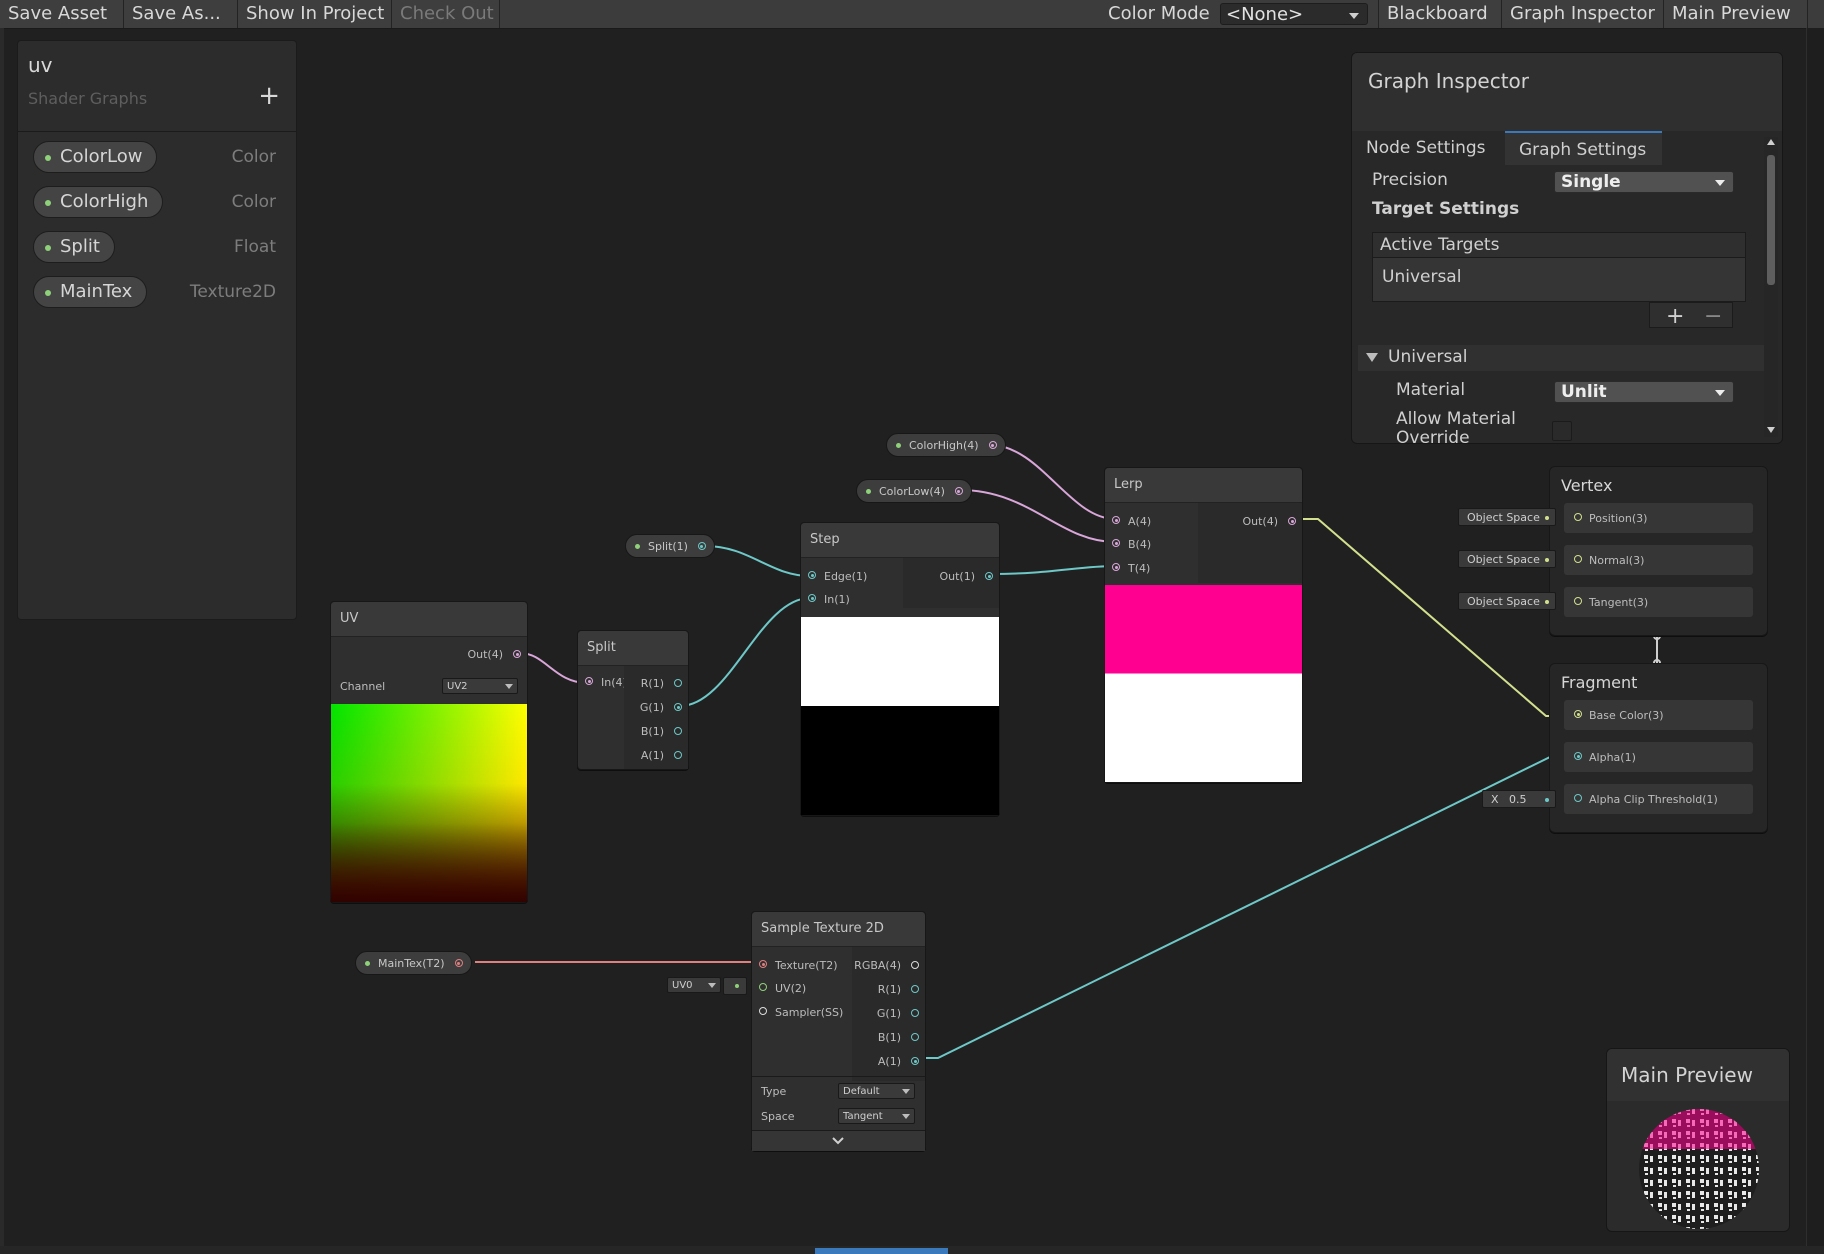 Image resolution: width=1824 pixels, height=1254 pixels. I want to click on tangent-space-input: Object Space, so click(1507, 601).